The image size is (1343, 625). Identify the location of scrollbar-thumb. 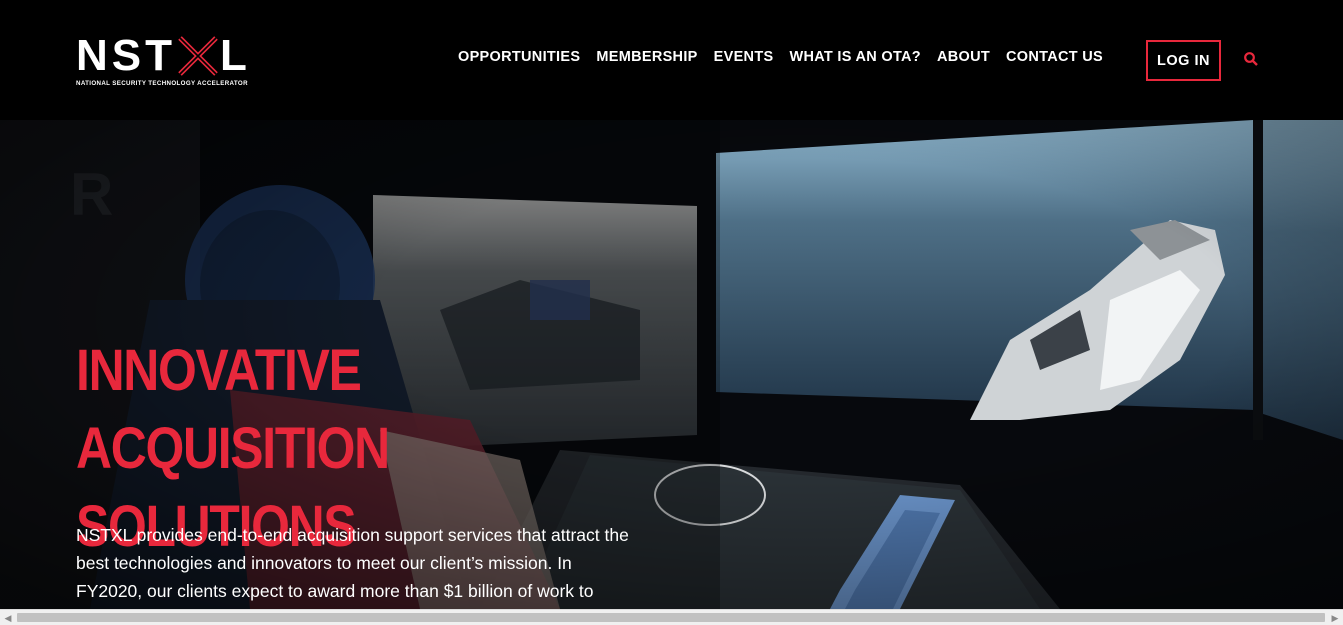
(671, 617).